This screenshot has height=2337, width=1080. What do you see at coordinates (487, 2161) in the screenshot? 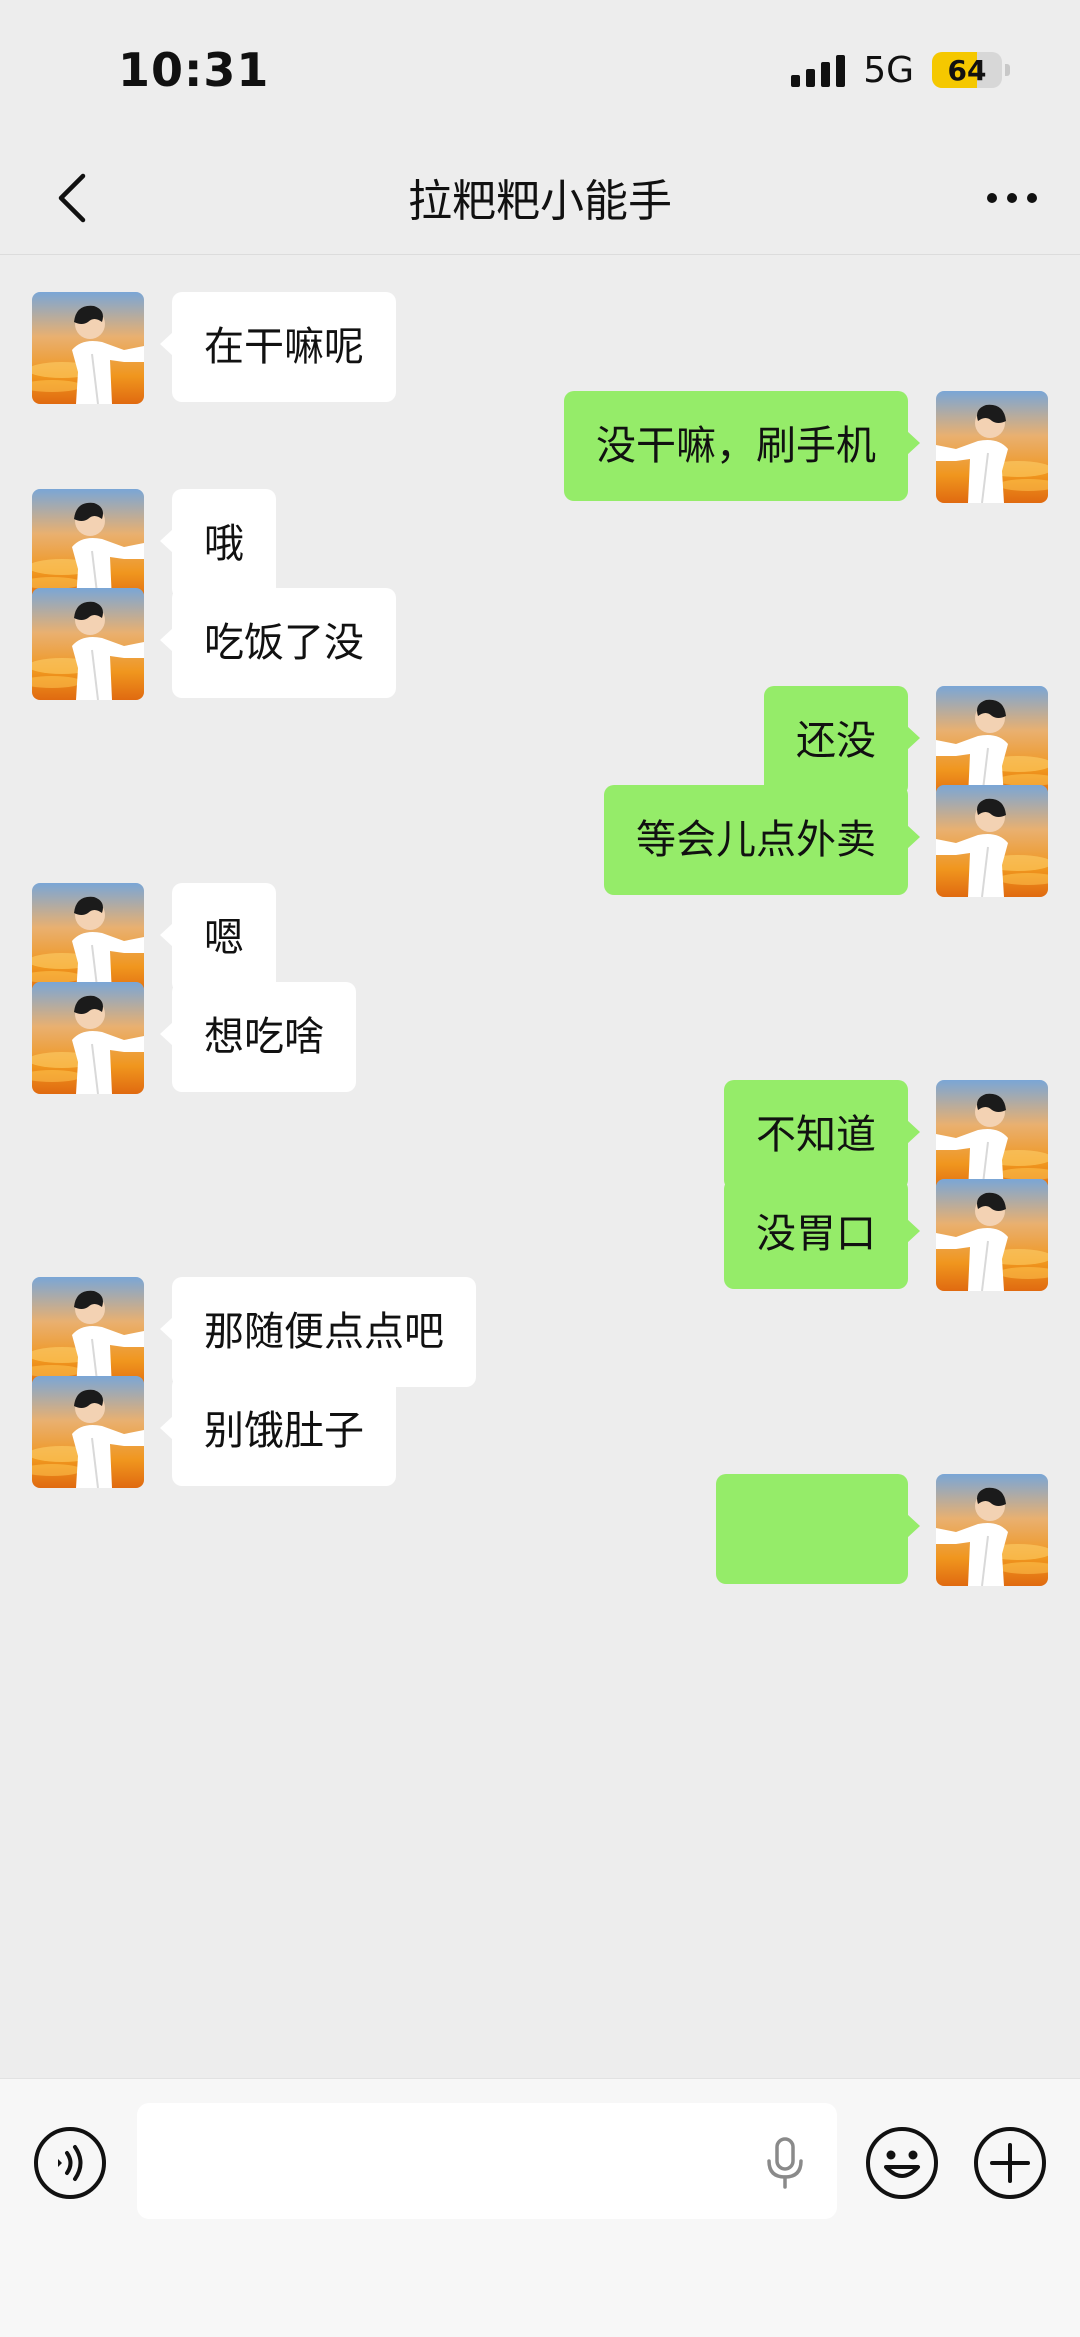
I see `message-input` at bounding box center [487, 2161].